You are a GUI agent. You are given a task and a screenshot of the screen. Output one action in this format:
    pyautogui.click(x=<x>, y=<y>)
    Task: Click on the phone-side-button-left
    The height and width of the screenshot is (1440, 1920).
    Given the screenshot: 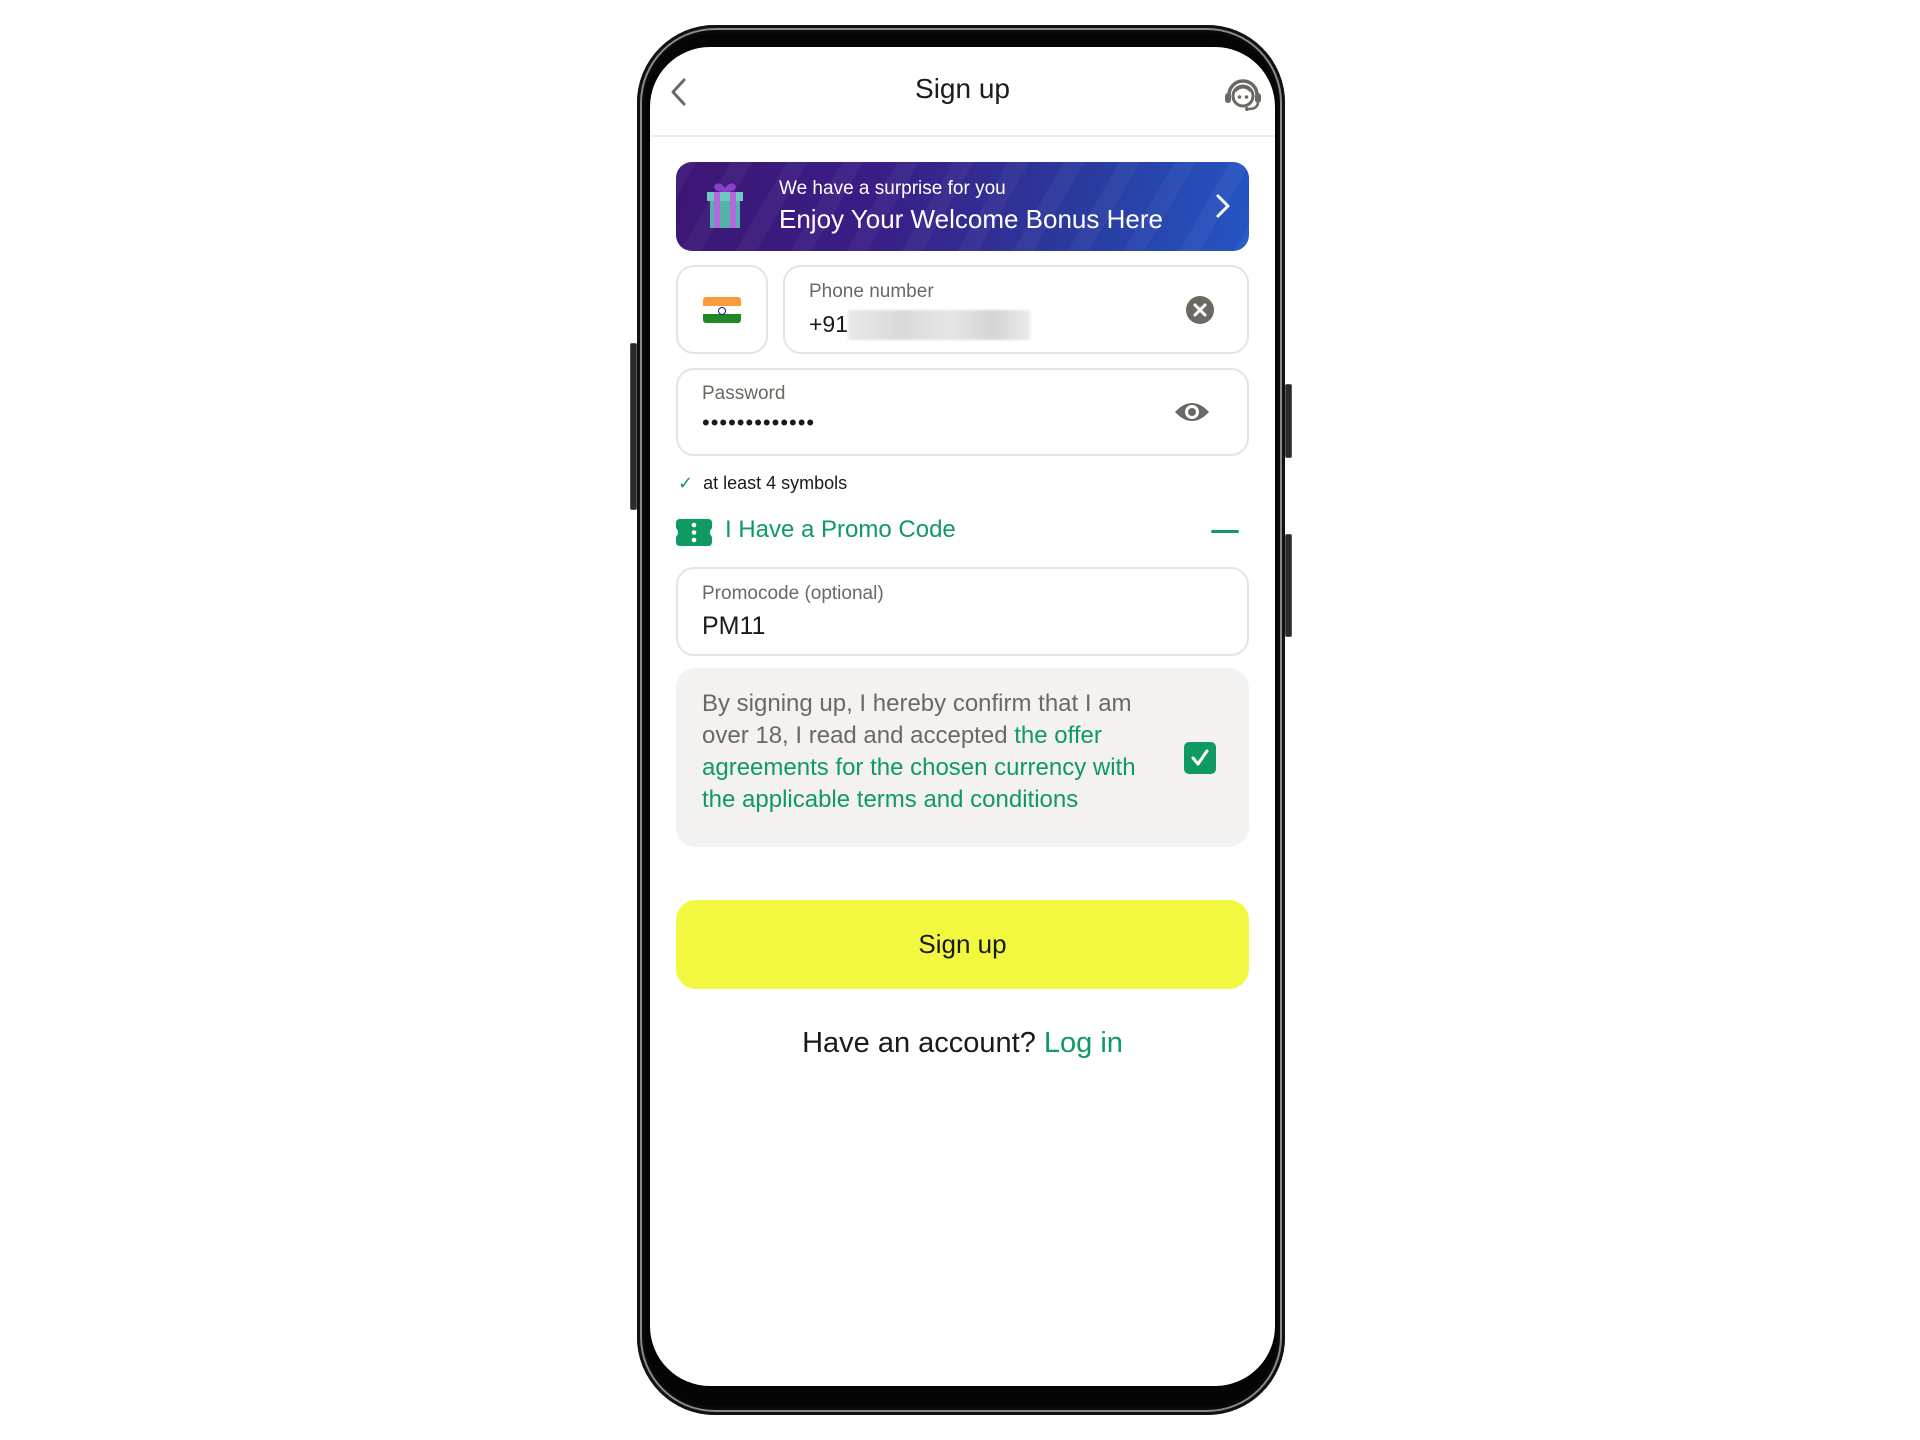 What is the action you would take?
    pyautogui.click(x=633, y=426)
    